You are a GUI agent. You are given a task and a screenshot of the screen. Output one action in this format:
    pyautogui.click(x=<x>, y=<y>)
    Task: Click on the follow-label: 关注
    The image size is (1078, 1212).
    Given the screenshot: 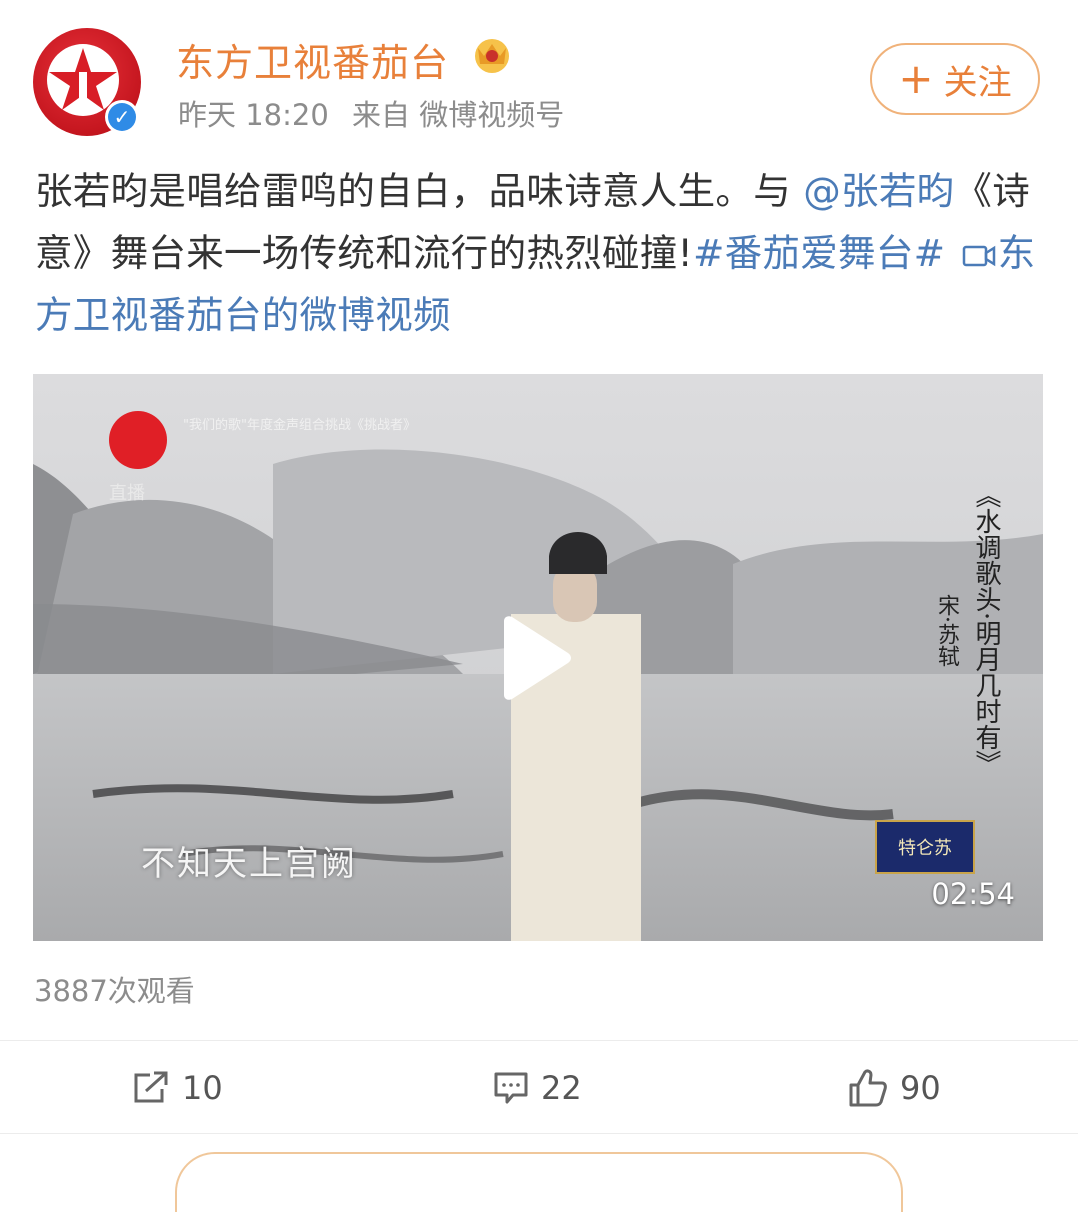 What is the action you would take?
    pyautogui.click(x=977, y=82)
    